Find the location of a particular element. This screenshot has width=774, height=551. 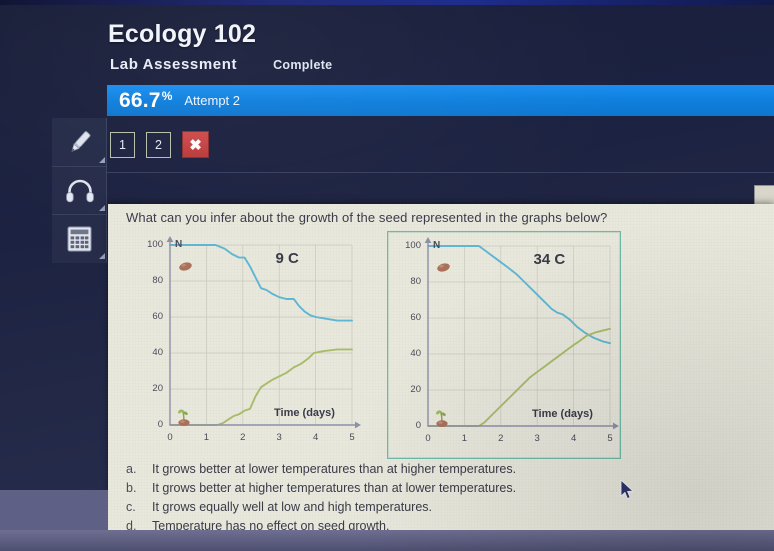

chart-plot-area: 0 20 40 60 80 100 0 1 2 3 4 5 N Time (days) 34 C is located at coordinates (504, 345).